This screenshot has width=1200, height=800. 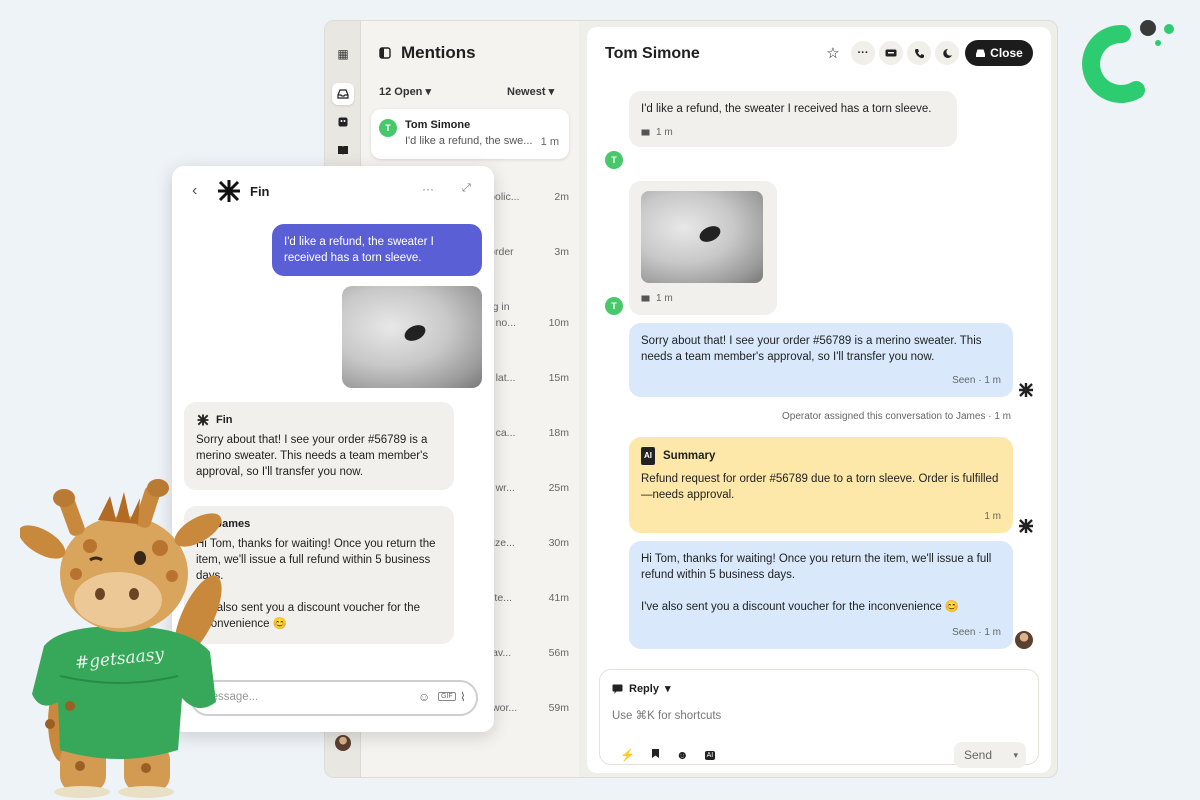 What do you see at coordinates (833, 53) in the screenshot?
I see `star-icon: ☆` at bounding box center [833, 53].